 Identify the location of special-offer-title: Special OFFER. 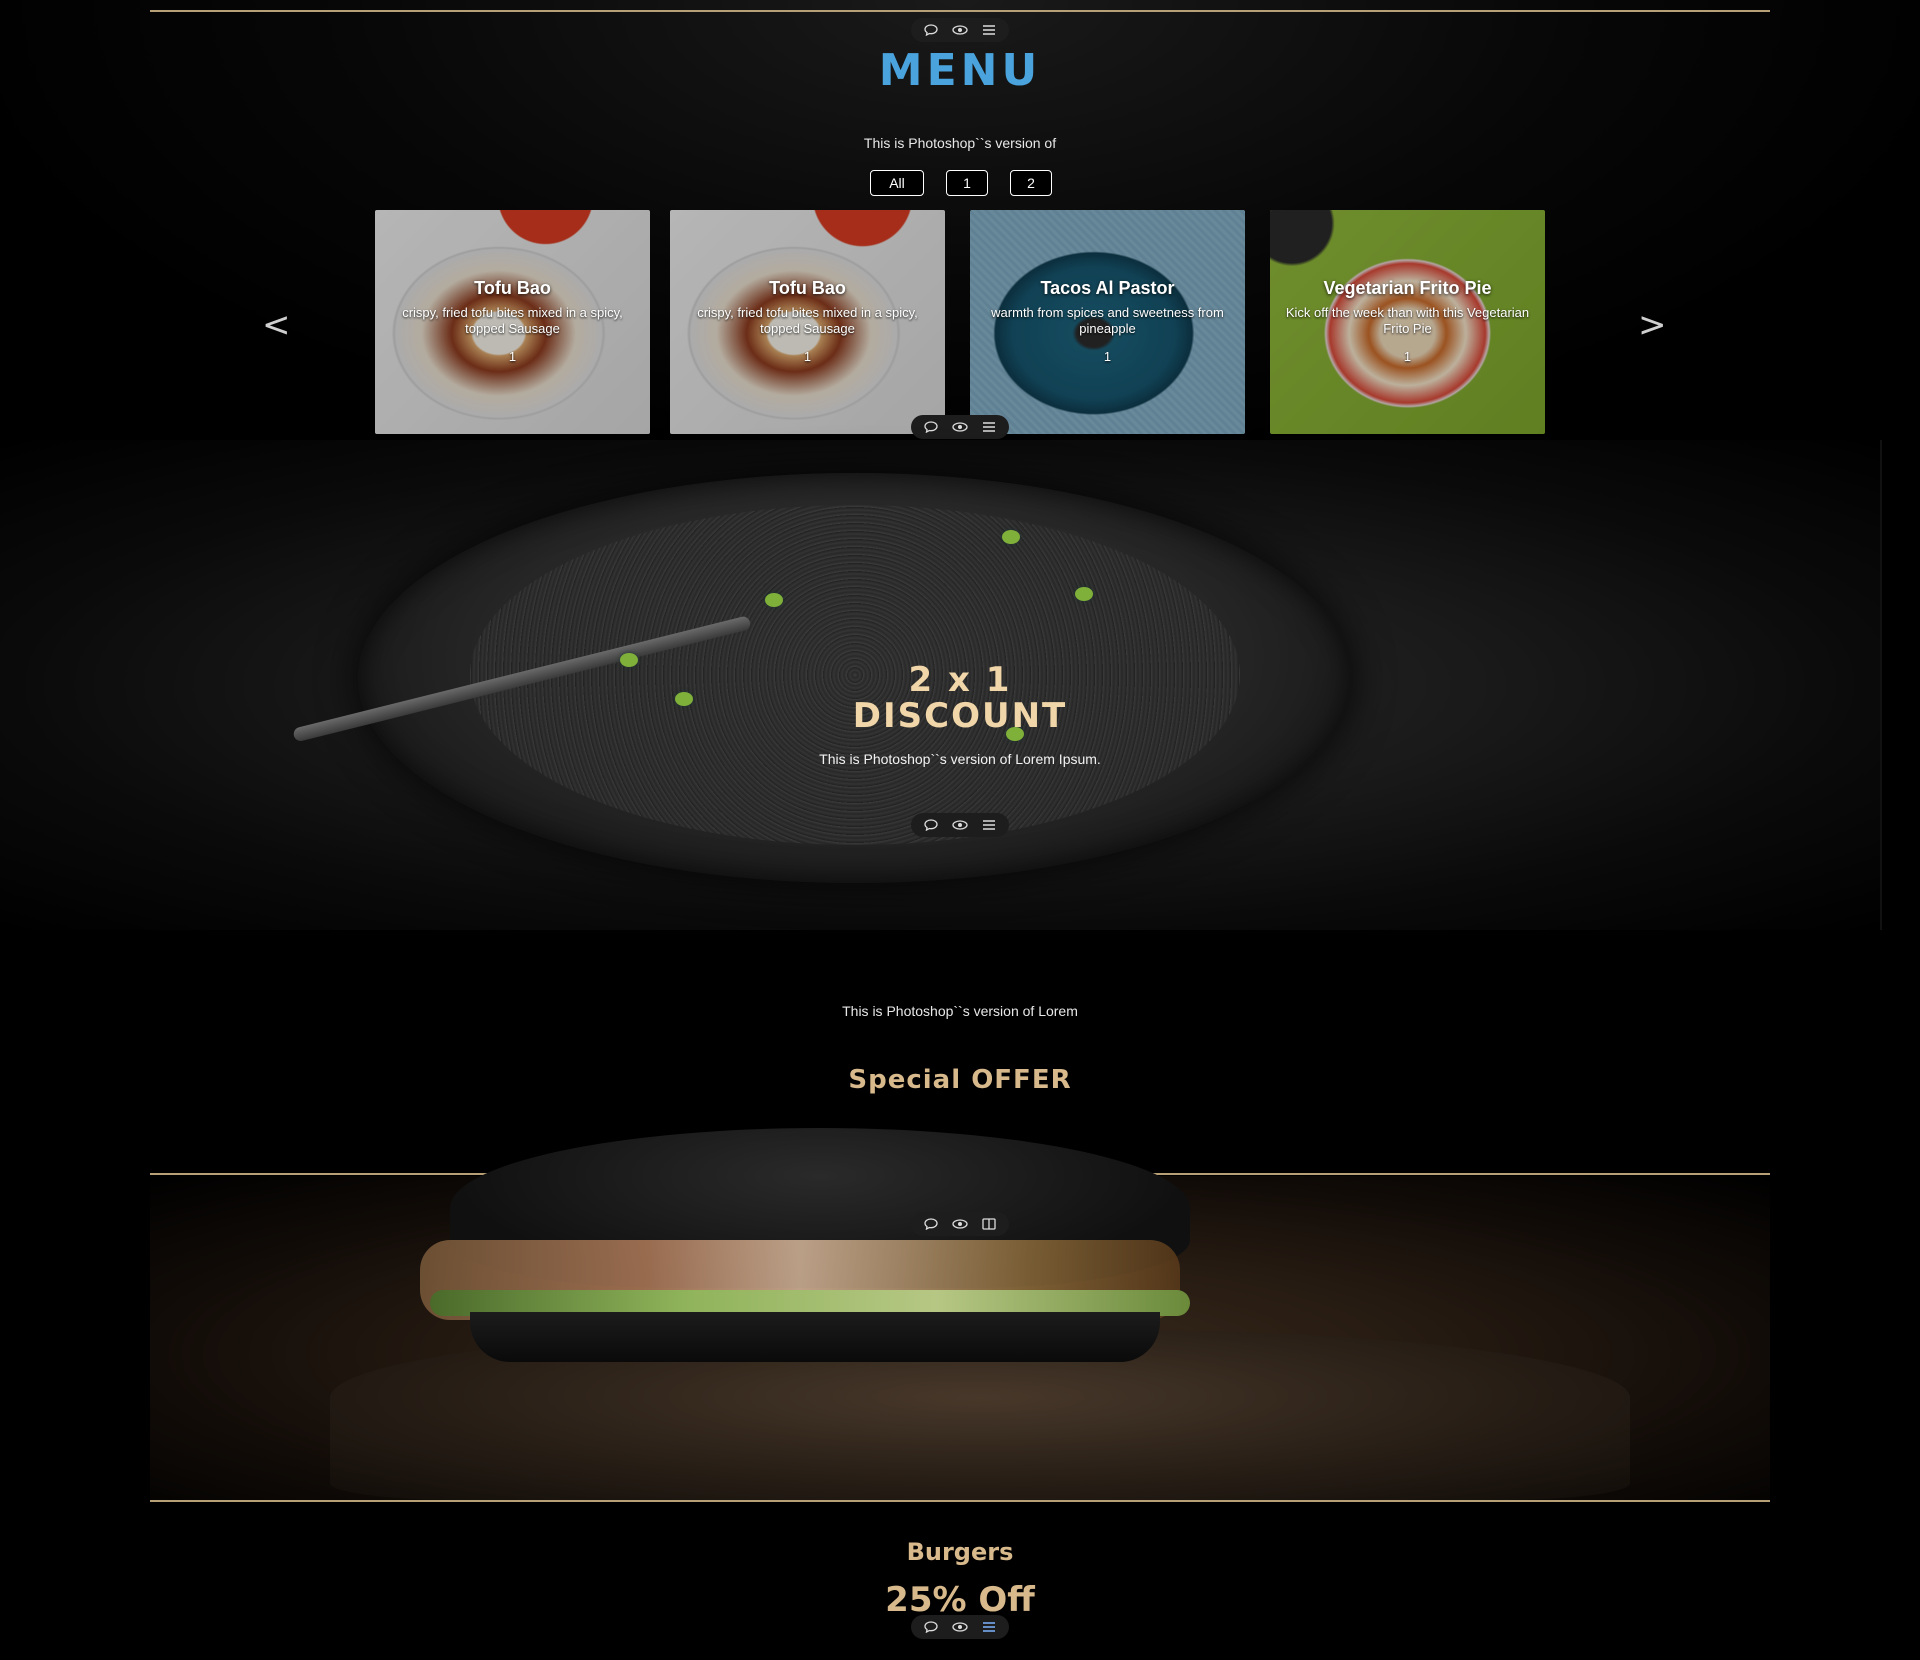
(960, 1080).